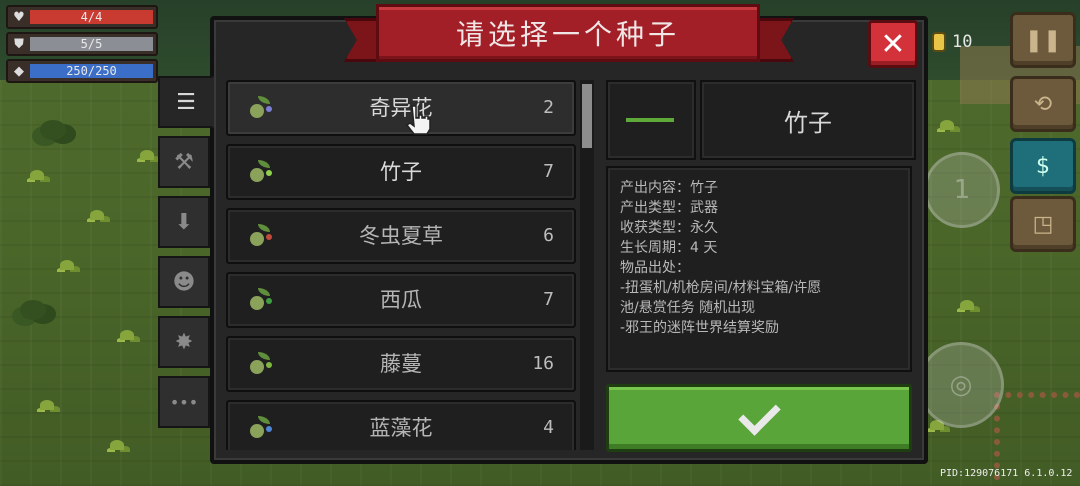  I want to click on seed-row: 冬虫夏草 6, so click(401, 236).